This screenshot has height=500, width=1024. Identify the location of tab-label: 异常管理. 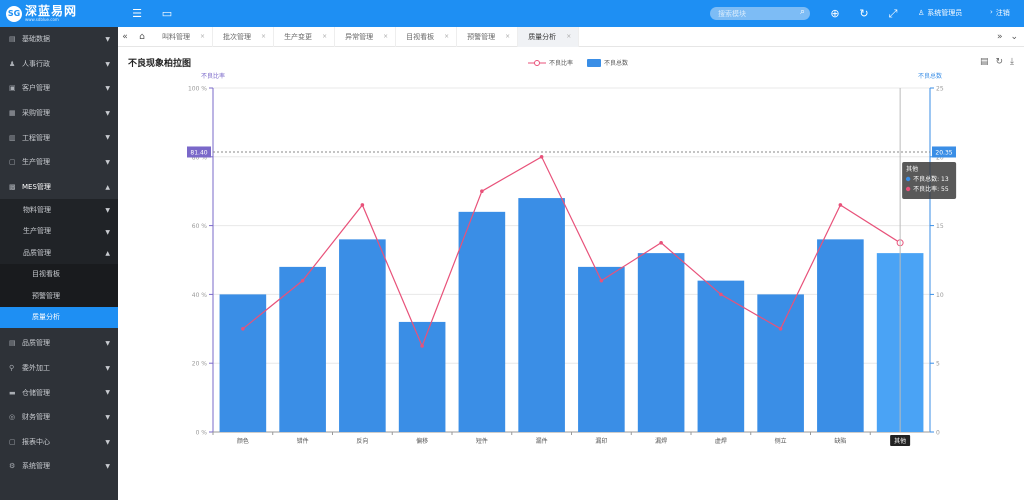
(359, 36).